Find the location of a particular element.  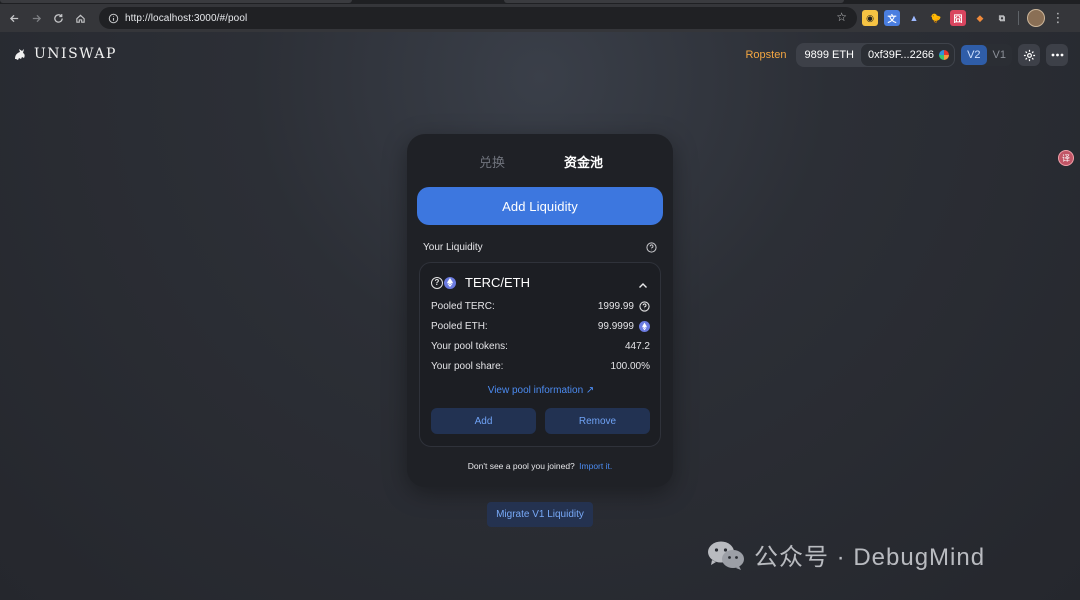

pool-tokens-value: 447.2 is located at coordinates (637, 346).